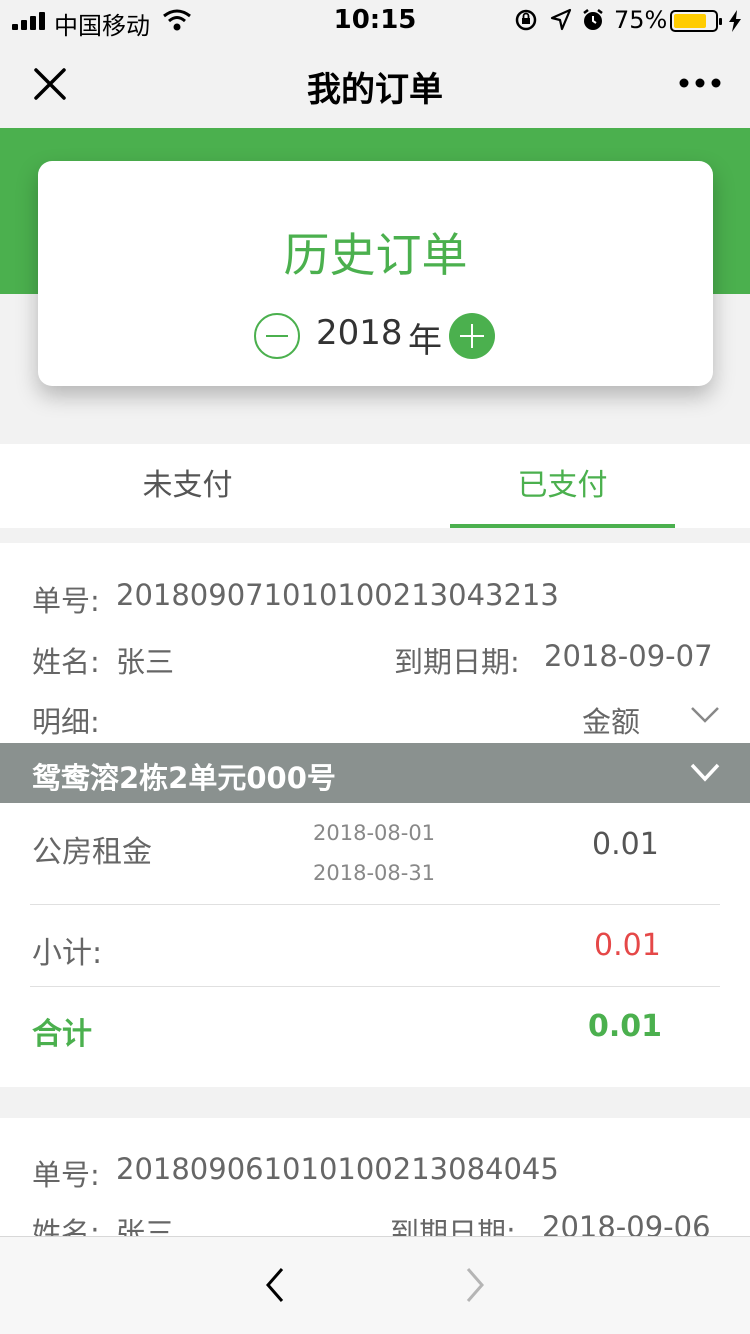 This screenshot has height=1334, width=750. I want to click on more-icon, so click(700, 83).